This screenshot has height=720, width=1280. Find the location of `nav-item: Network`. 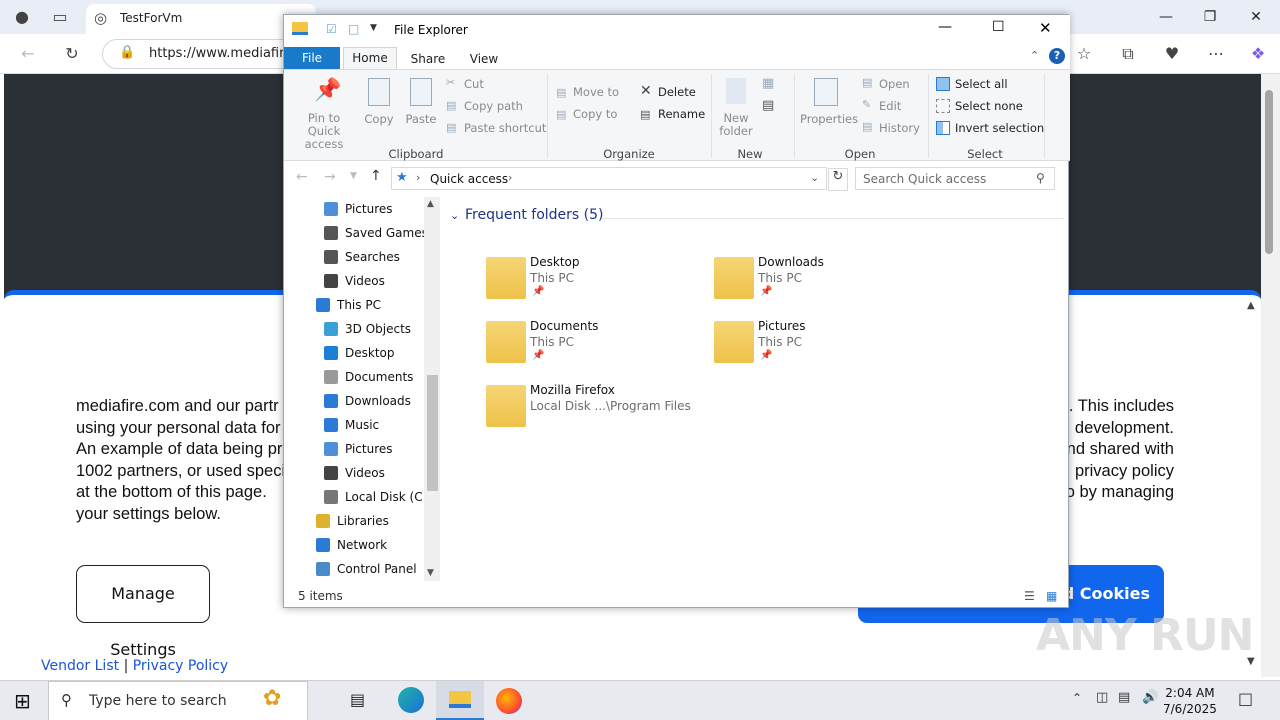

nav-item: Network is located at coordinates (354, 545).